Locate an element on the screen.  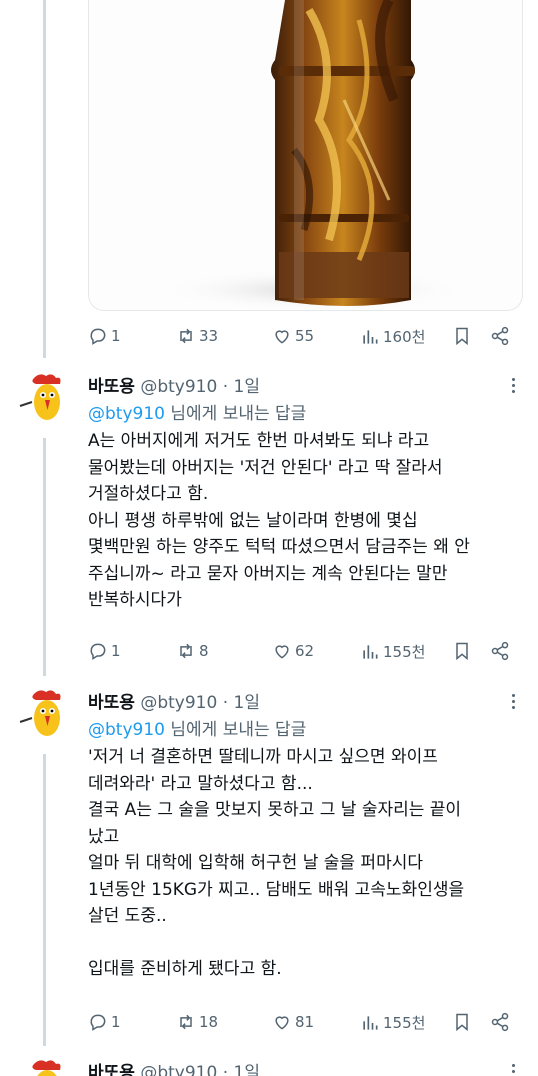
like-count: 55 is located at coordinates (305, 336).